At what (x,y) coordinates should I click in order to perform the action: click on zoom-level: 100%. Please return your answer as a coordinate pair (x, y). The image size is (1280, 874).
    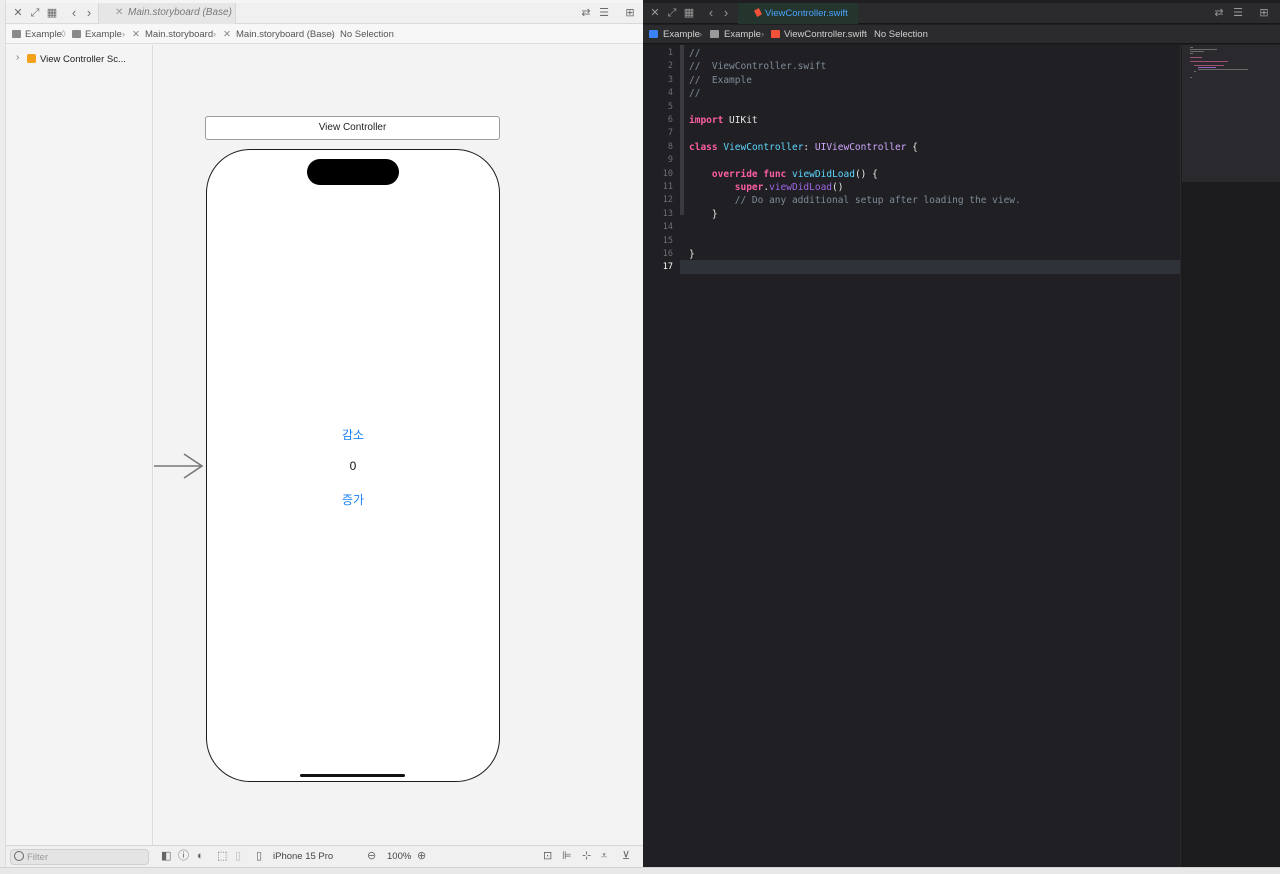
    Looking at the image, I should click on (399, 856).